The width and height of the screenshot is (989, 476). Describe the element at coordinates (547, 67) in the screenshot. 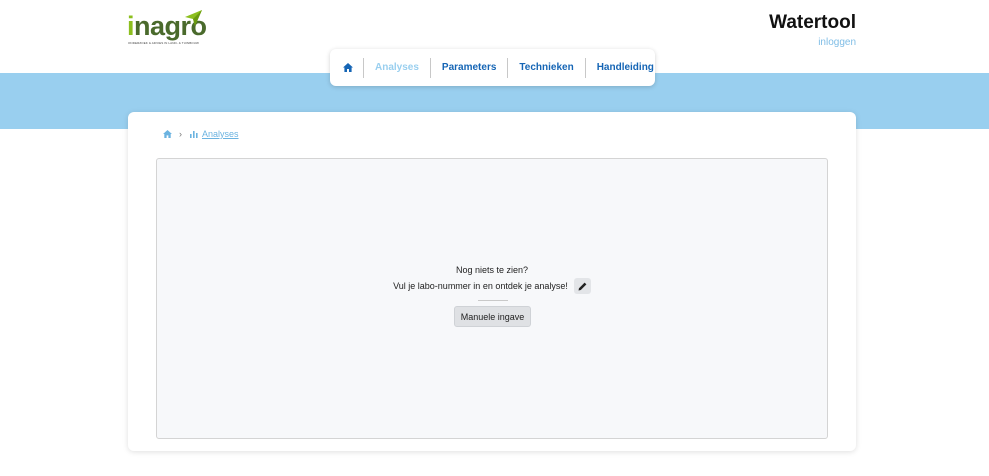

I see `nav-technieken: Technieken` at that location.